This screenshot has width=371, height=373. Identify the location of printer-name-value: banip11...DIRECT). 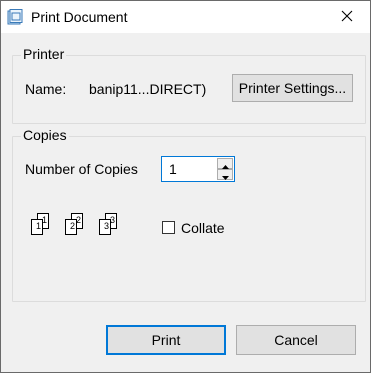
(148, 89).